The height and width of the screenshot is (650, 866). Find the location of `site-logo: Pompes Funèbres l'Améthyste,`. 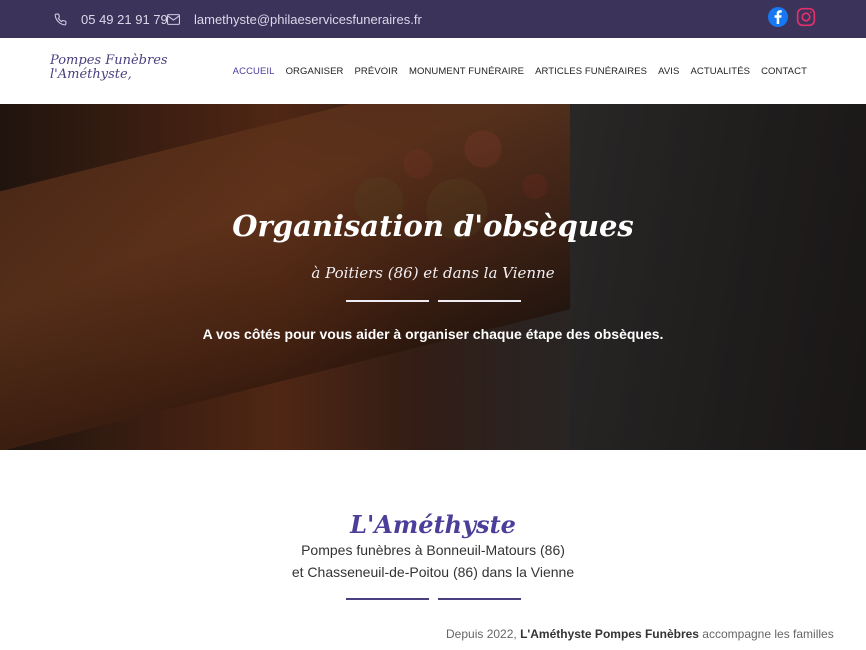

site-logo: Pompes Funèbres l'Améthyste, is located at coordinates (109, 68).